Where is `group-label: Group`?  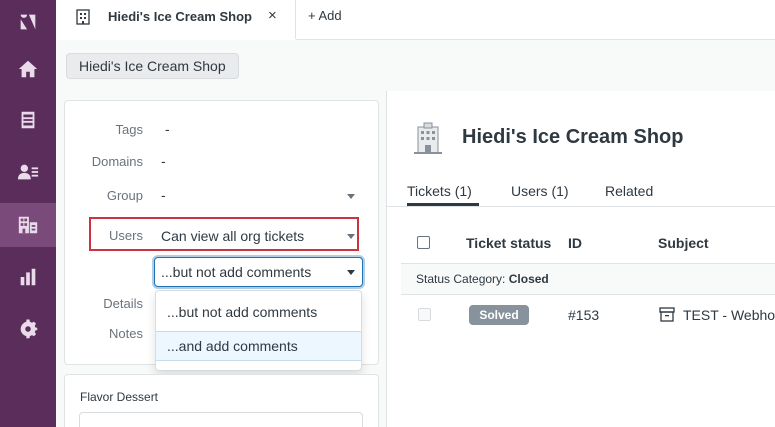
group-label: Group is located at coordinates (124, 195).